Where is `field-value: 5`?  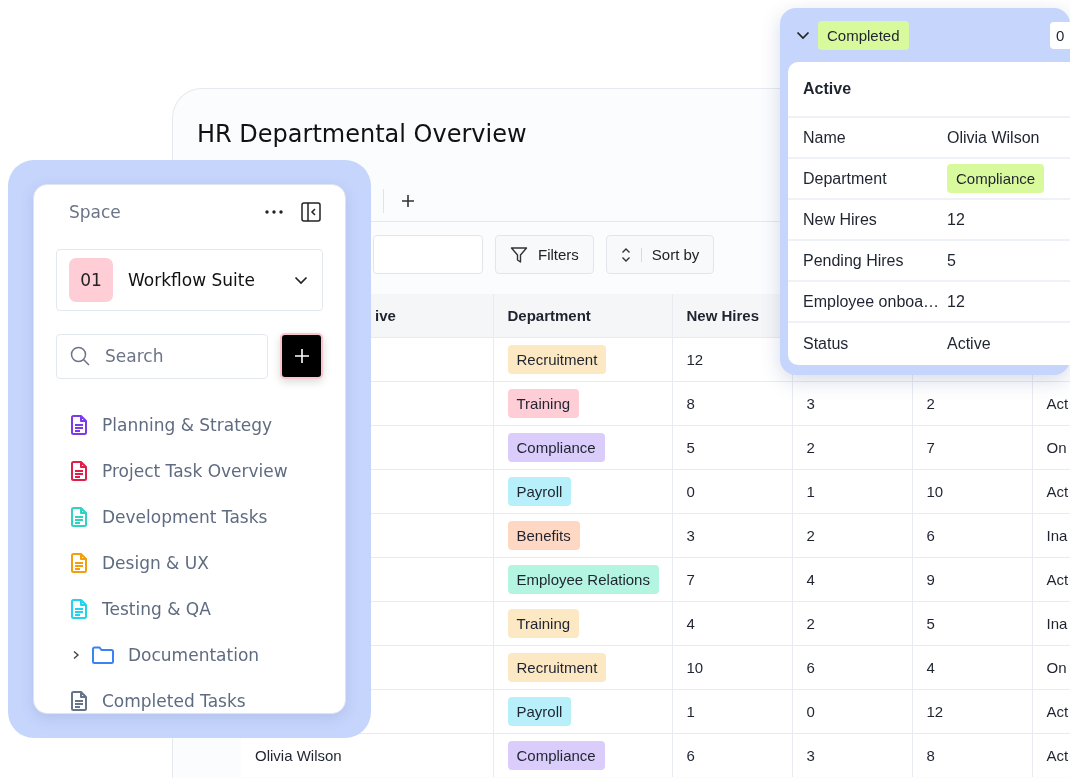
field-value: 5 is located at coordinates (951, 260).